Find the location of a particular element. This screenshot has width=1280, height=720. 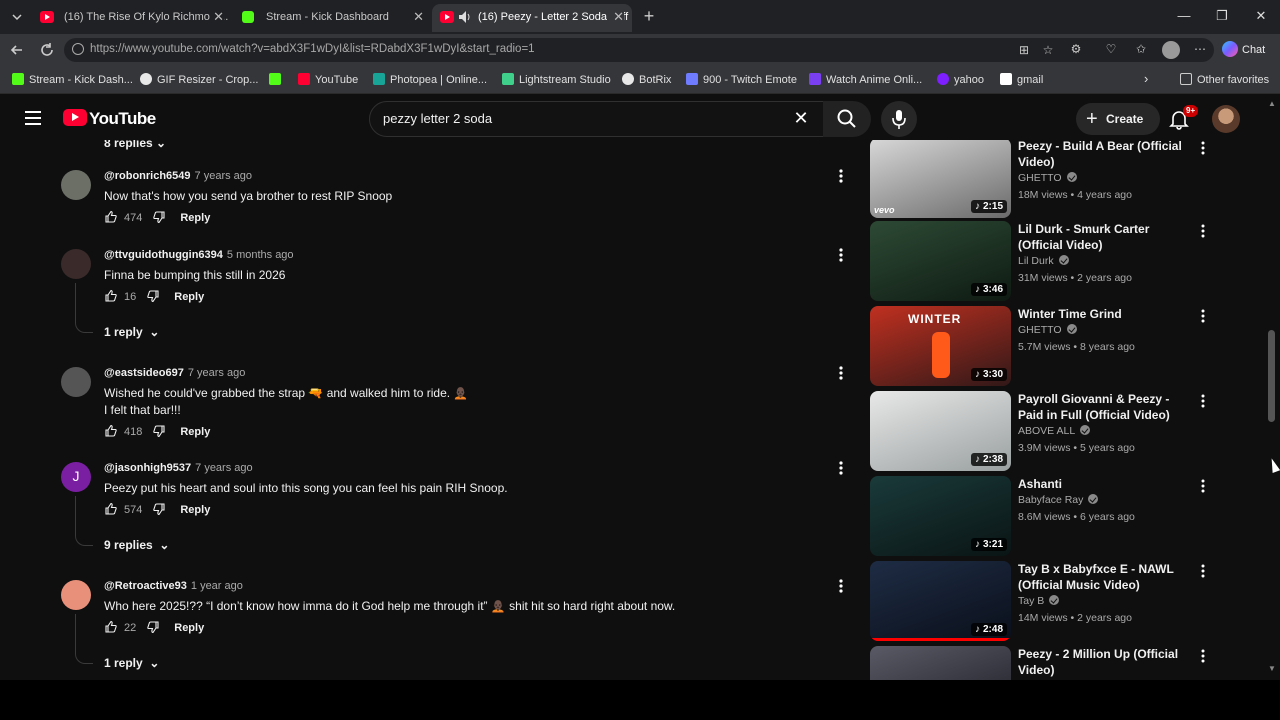

commenter-avatar: J is located at coordinates (76, 477).